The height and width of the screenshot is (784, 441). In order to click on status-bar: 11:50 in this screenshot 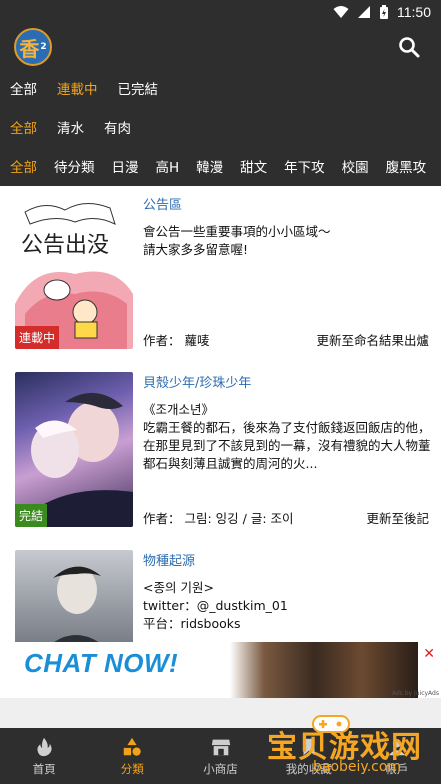, I will do `click(220, 13)`.